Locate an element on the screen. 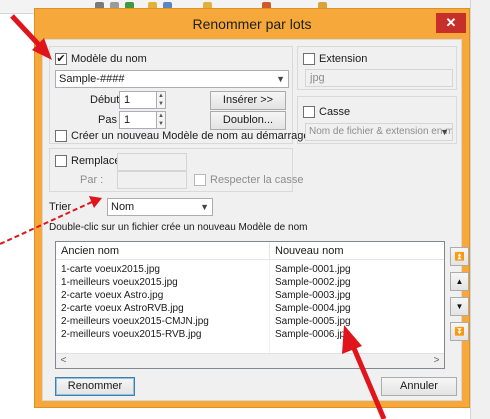 This screenshot has width=490, height=419. replace-checkbox is located at coordinates (61, 161).